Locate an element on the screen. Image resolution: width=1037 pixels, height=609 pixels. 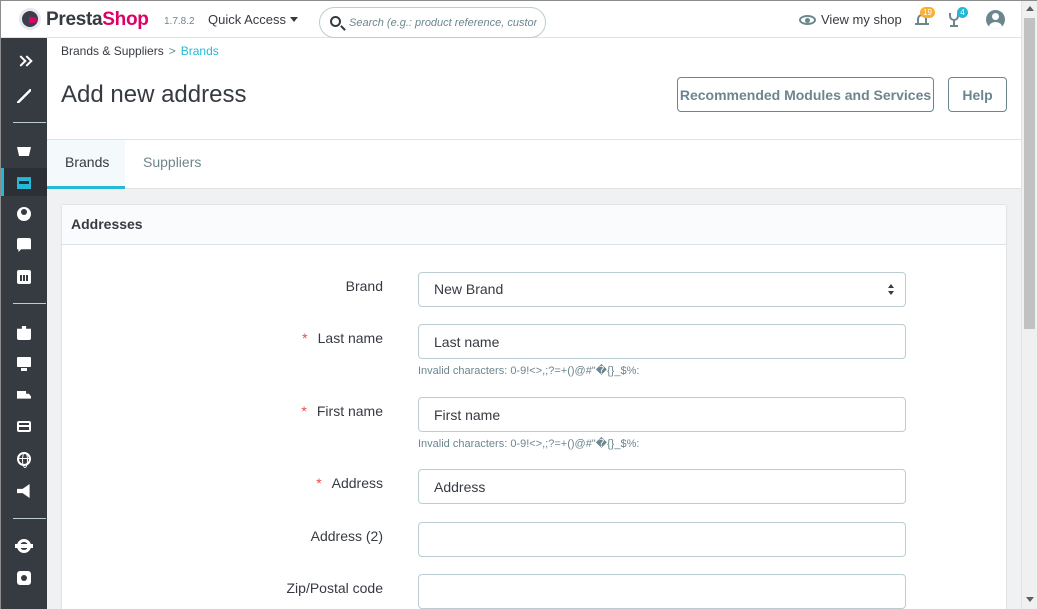
panel-title: Addresses is located at coordinates (534, 225).